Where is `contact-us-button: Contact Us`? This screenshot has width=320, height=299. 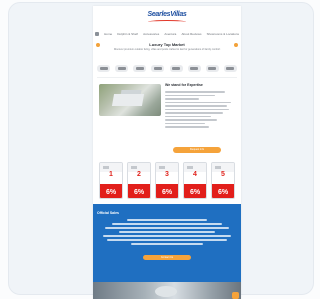 contact-us-button: Contact Us is located at coordinates (167, 257).